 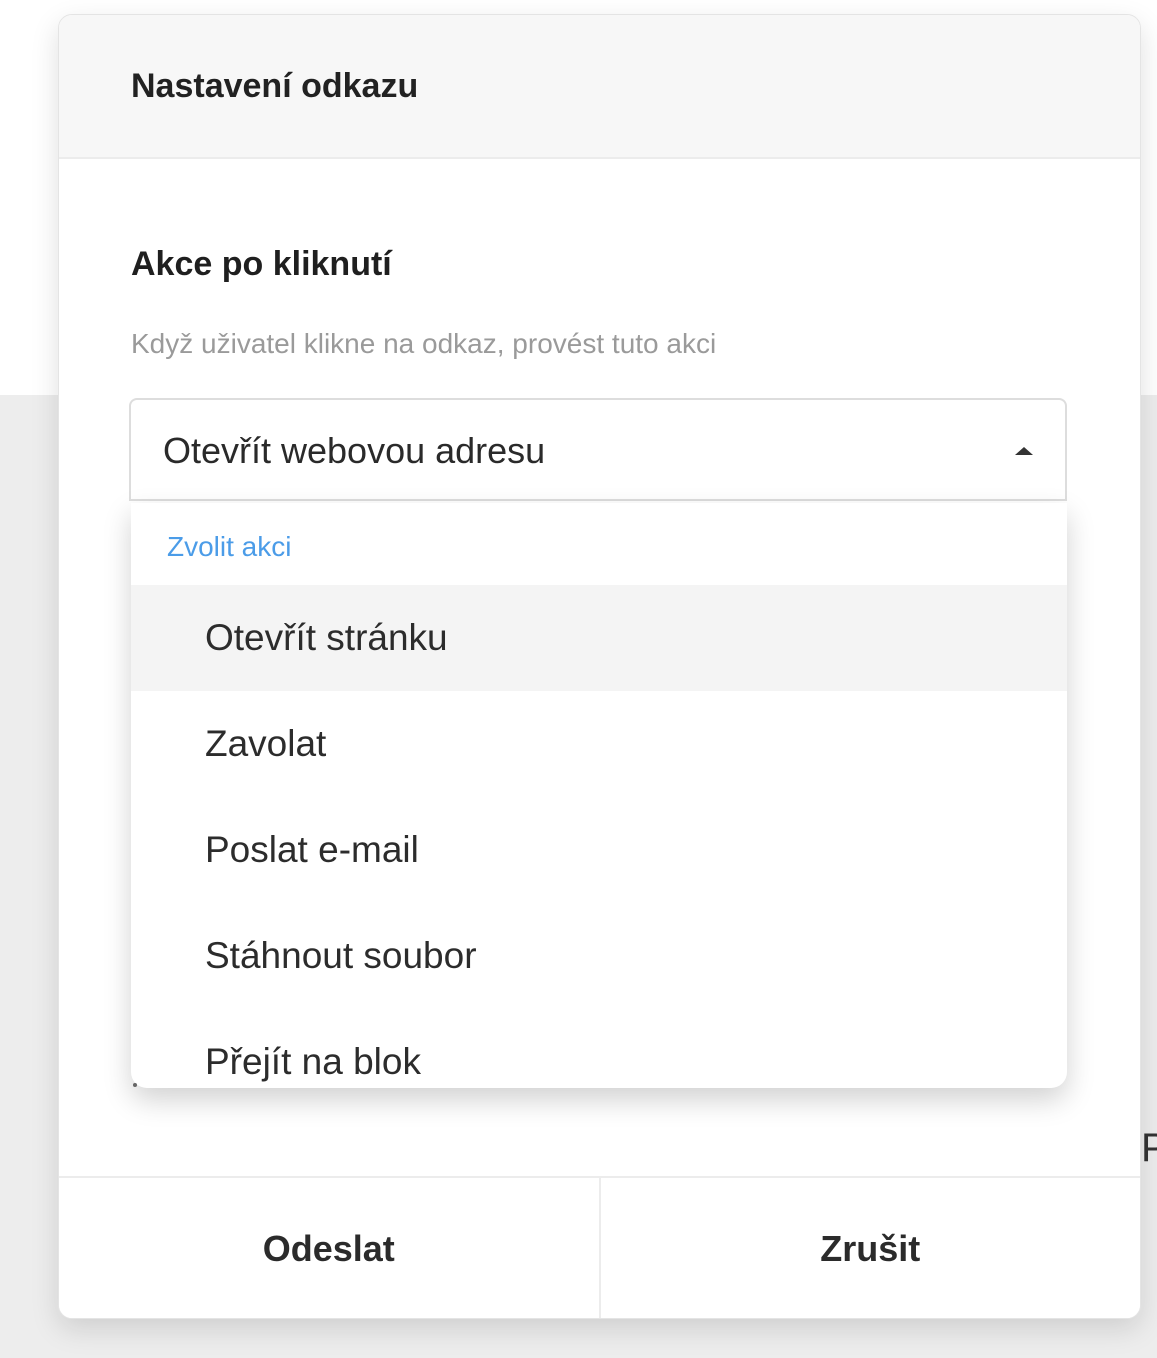 I want to click on modal-title: Nastavení odkazu, so click(x=275, y=86).